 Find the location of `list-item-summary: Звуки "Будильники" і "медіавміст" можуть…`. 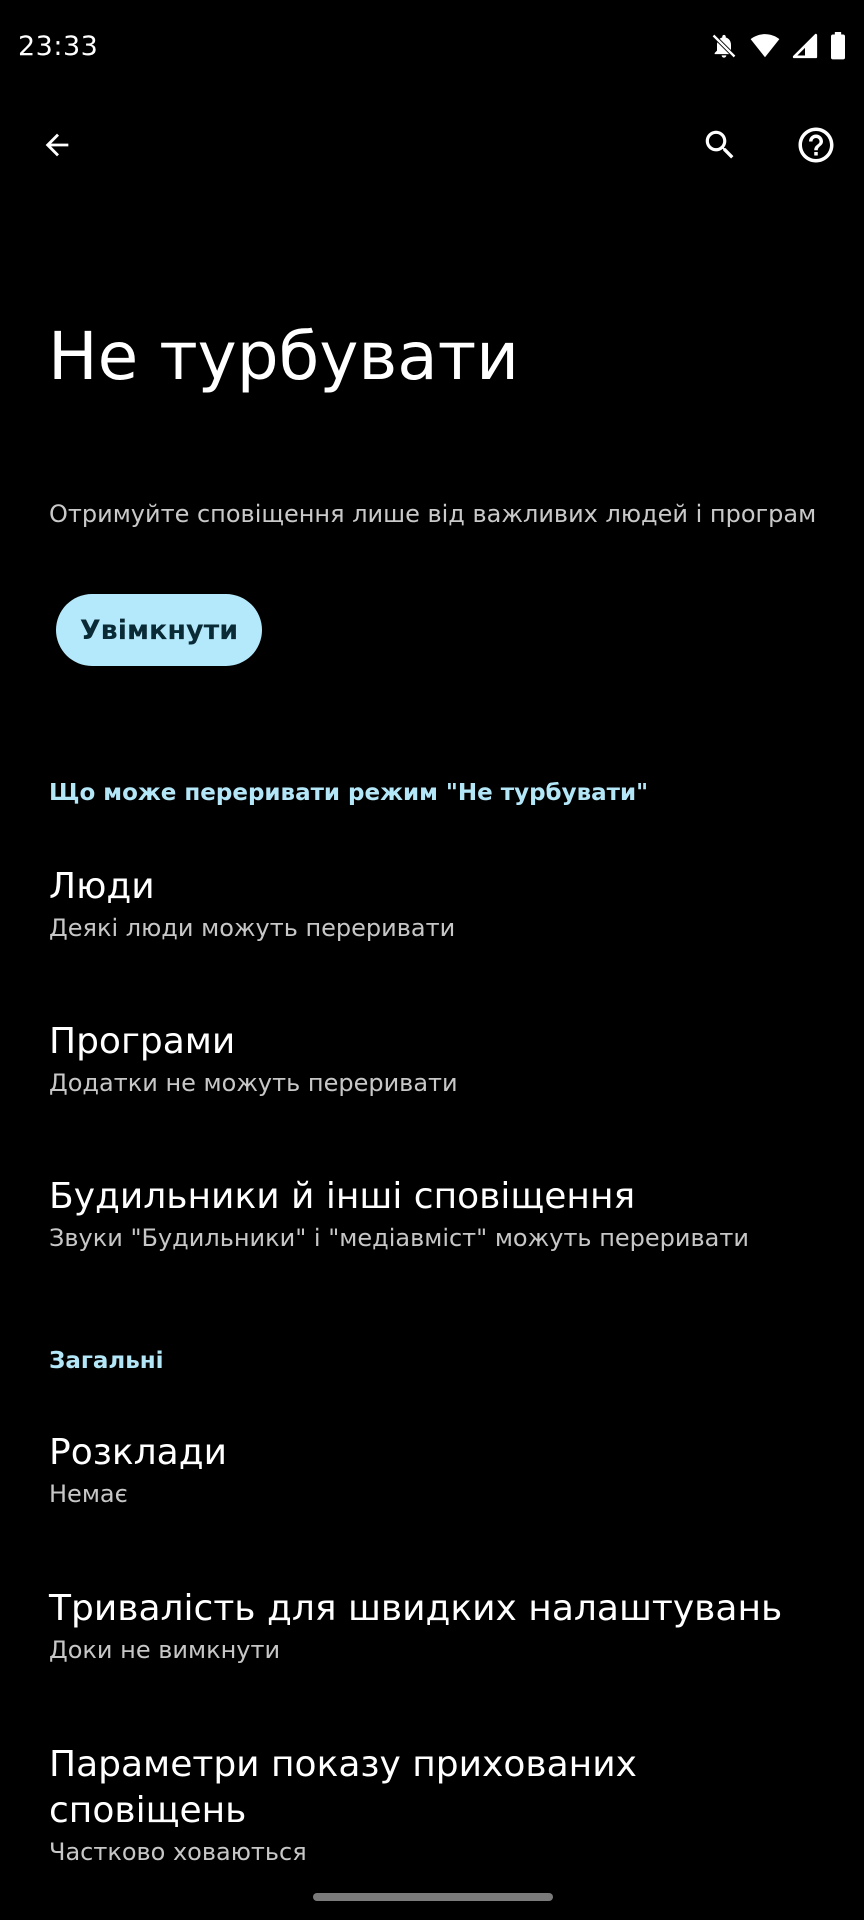

list-item-summary: Звуки "Будильники" і "медіавміст" можуть… is located at coordinates (399, 1238).